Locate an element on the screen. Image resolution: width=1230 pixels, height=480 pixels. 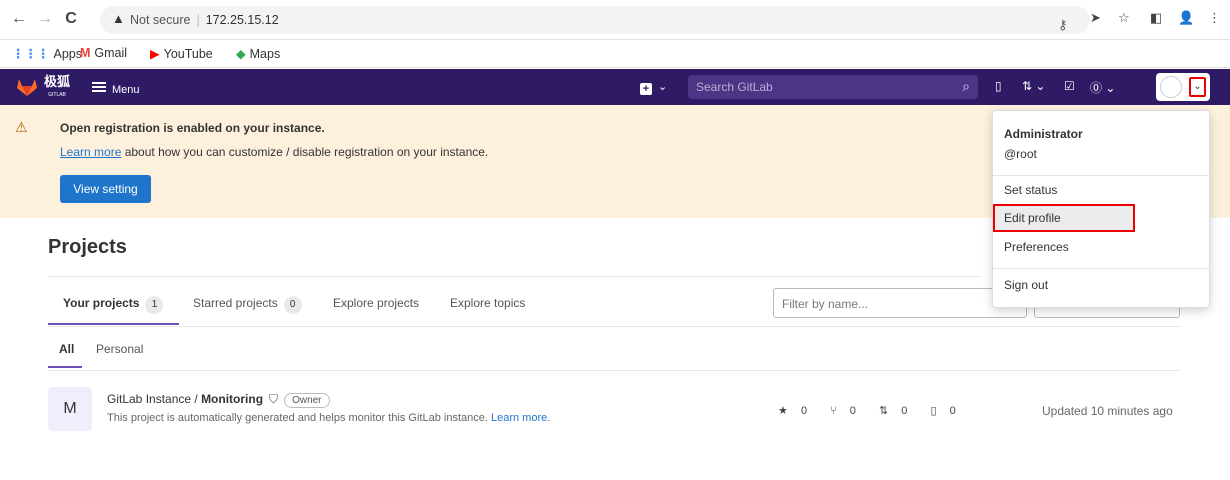
user-name: Administrator is located at coordinates (1043, 134).